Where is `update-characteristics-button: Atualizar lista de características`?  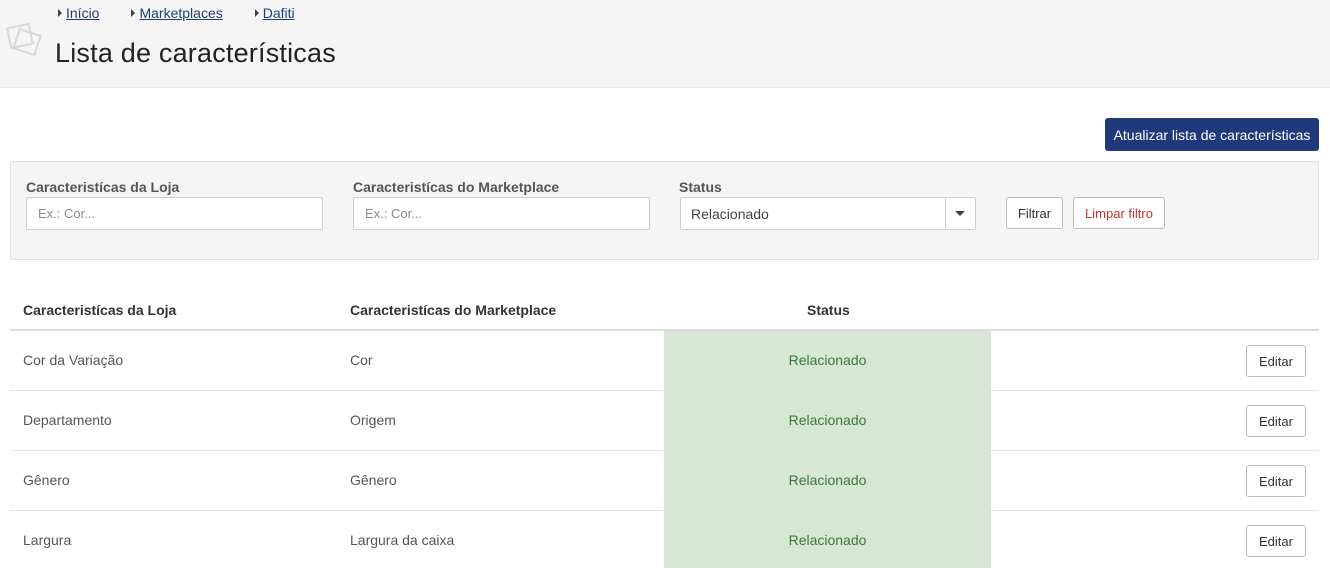 update-characteristics-button: Atualizar lista de características is located at coordinates (1212, 134).